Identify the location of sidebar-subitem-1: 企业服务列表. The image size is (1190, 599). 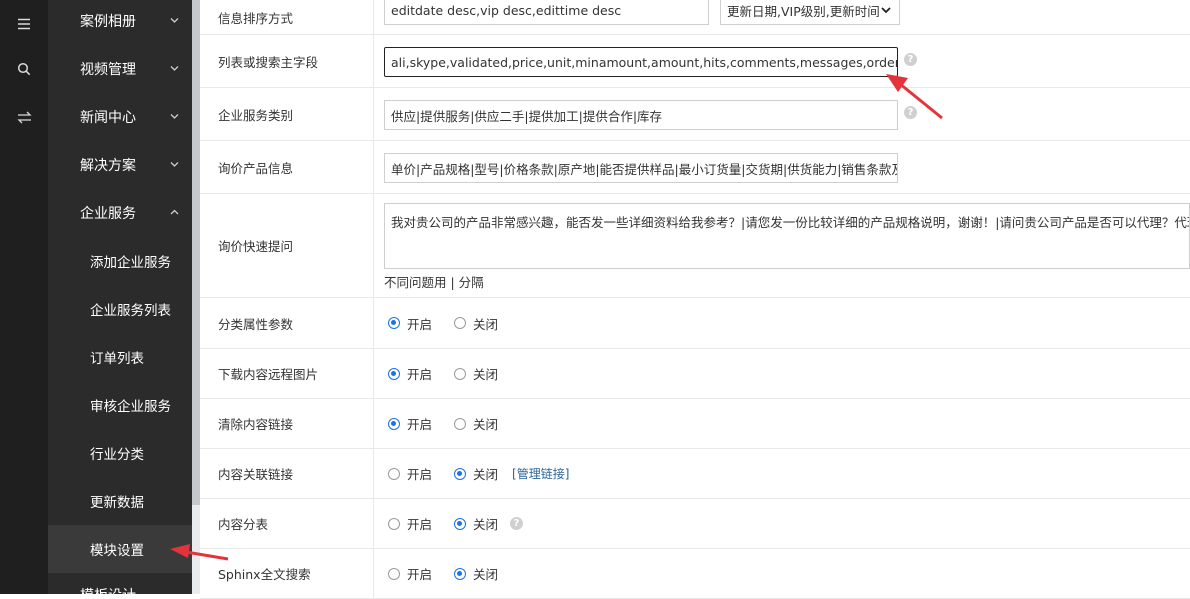
(120, 309).